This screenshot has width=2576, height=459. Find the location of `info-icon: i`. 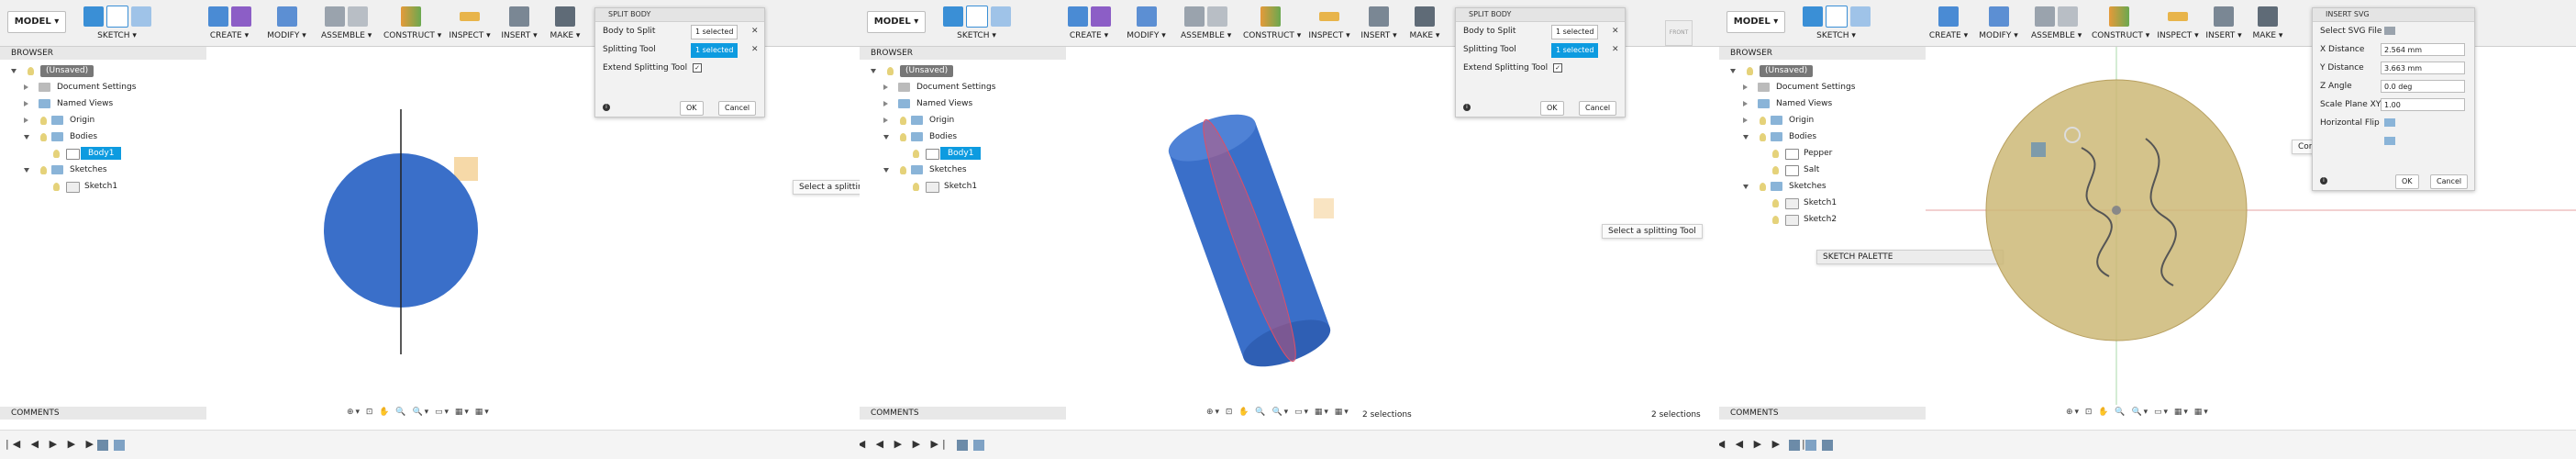

info-icon: i is located at coordinates (606, 107).